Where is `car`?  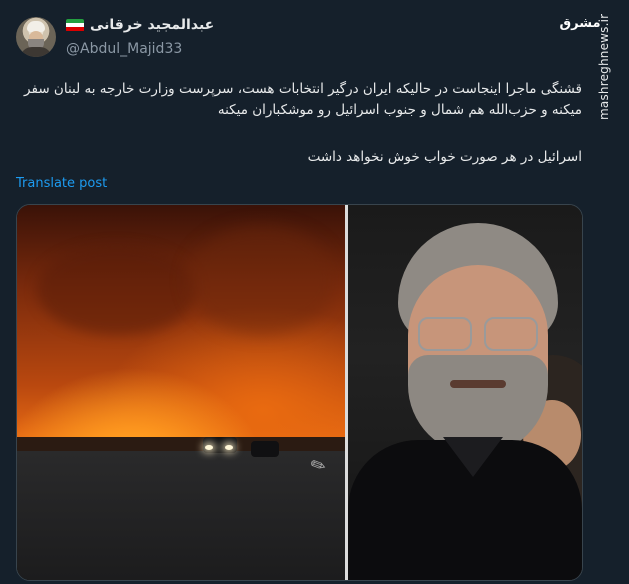 car is located at coordinates (265, 449).